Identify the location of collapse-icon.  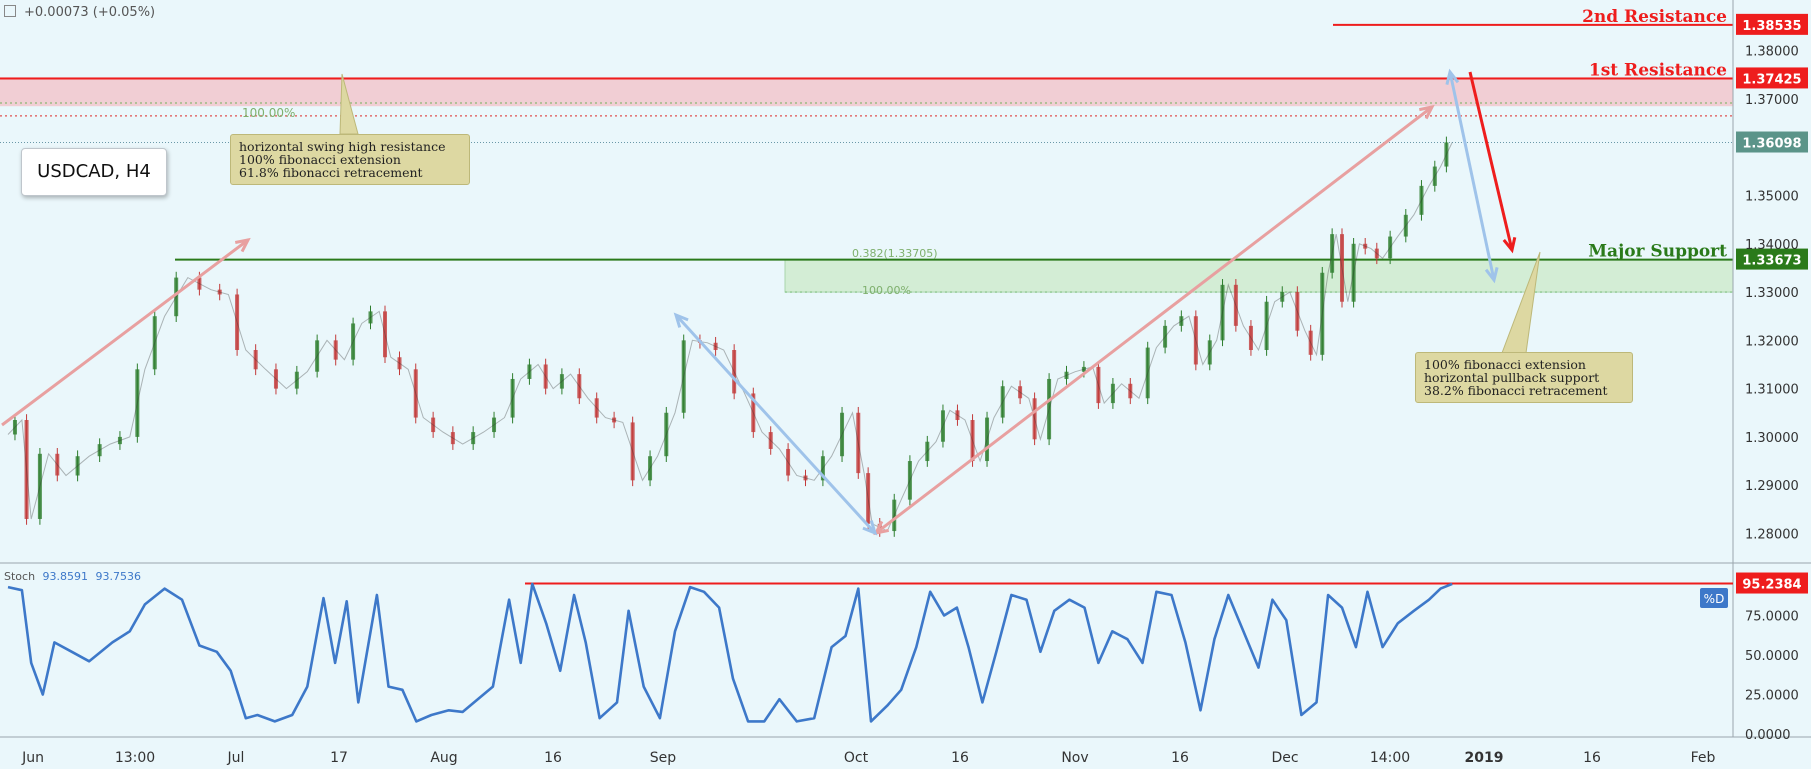
(10, 11).